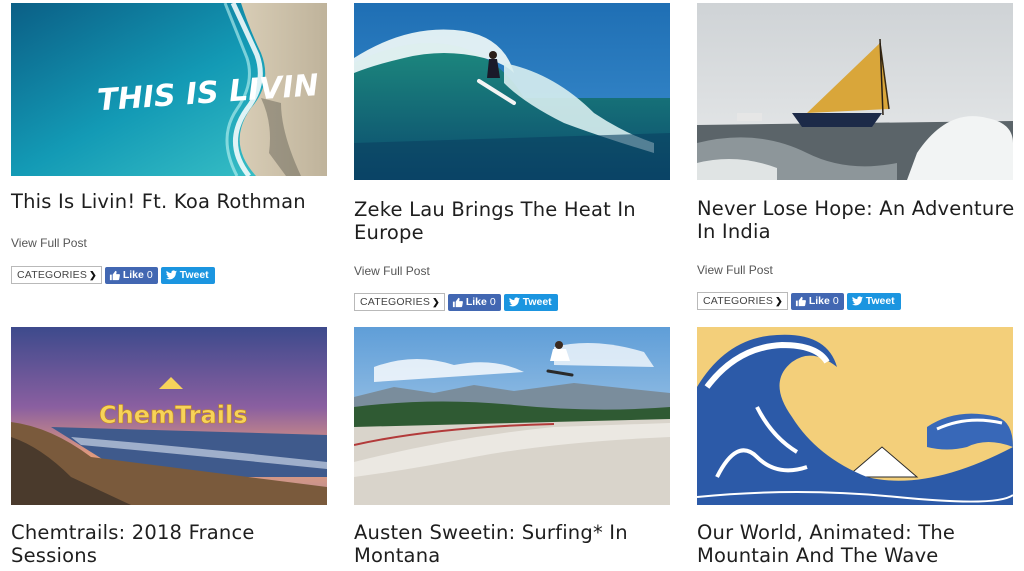  I want to click on skatepark-jump-photo, so click(512, 416).